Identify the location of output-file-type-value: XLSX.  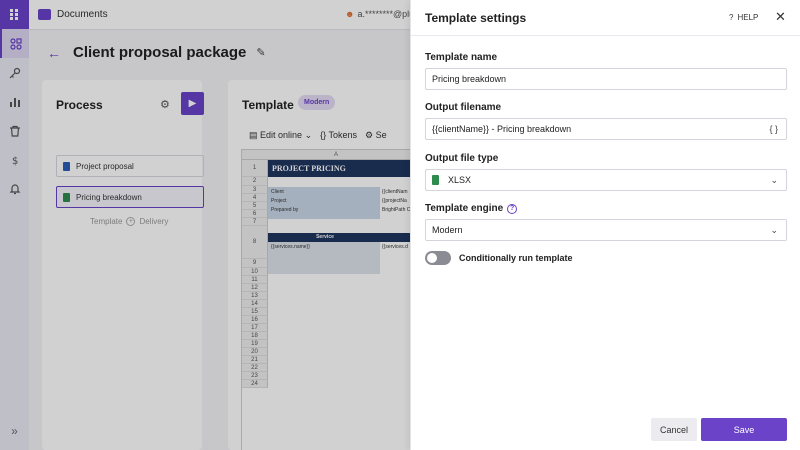
(460, 180).